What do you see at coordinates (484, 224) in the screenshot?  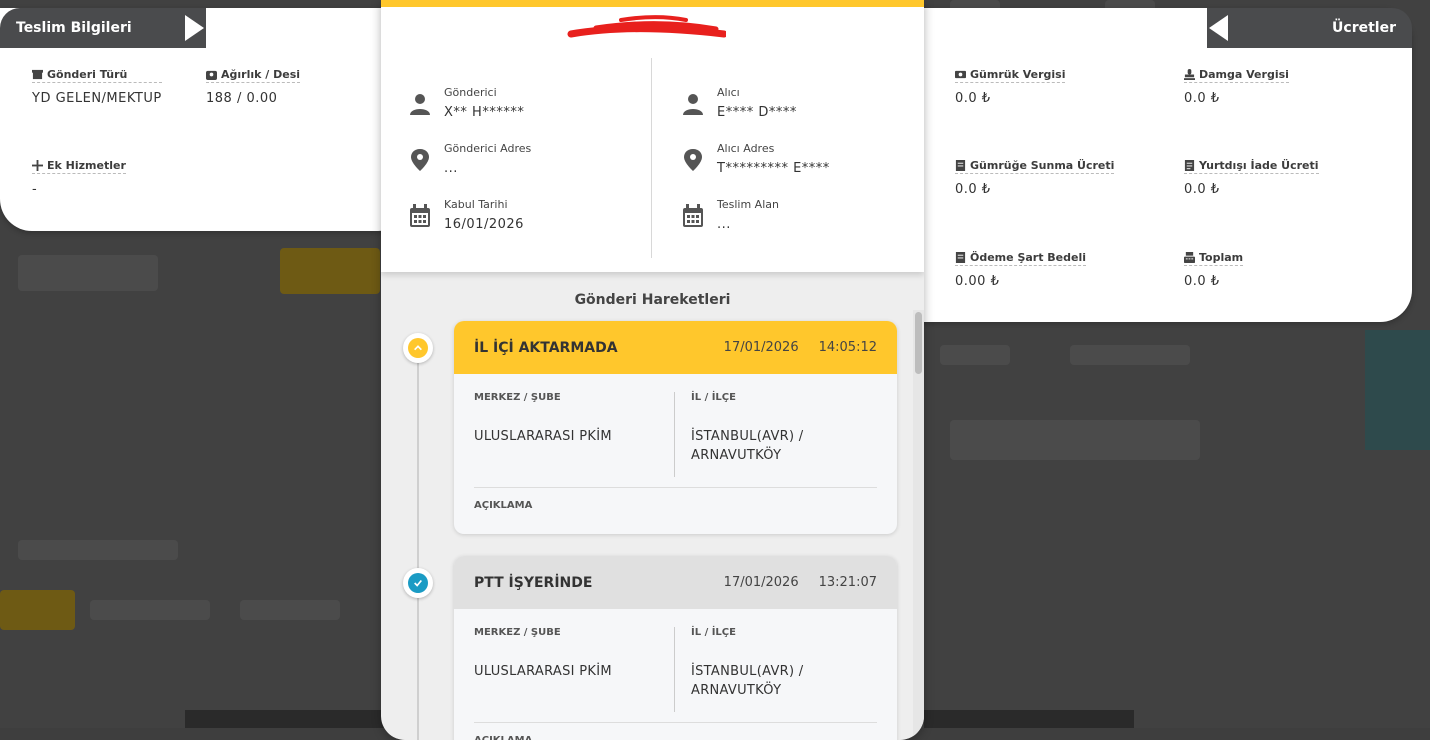 I see `acceptance-date-value: 16/01/2026` at bounding box center [484, 224].